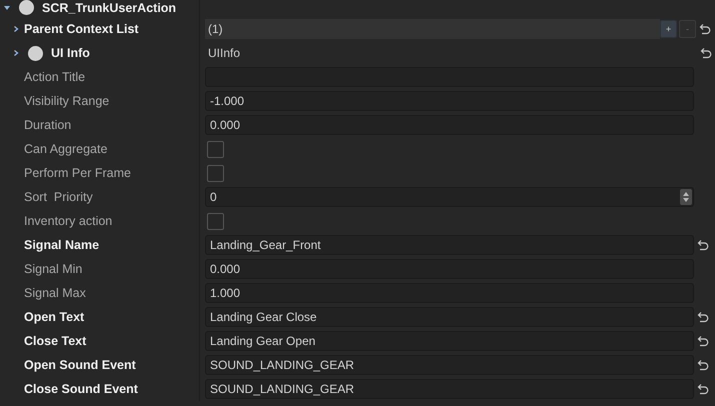 The width and height of the screenshot is (715, 406). Describe the element at coordinates (449, 317) in the screenshot. I see `input-field: Landing Gear Close` at that location.